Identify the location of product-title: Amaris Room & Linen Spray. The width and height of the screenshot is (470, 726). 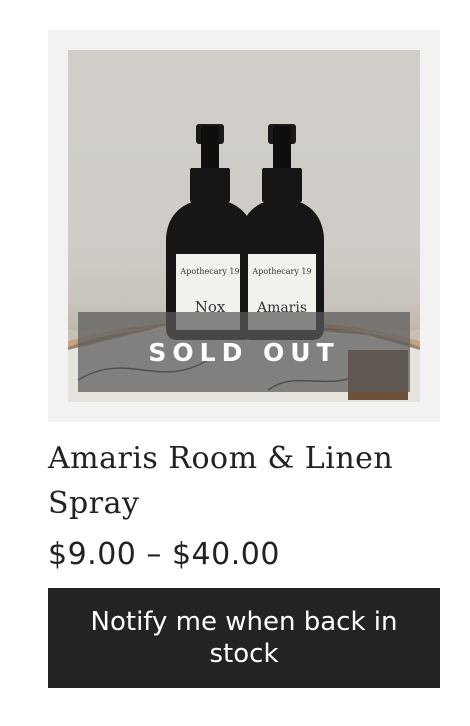
(244, 481).